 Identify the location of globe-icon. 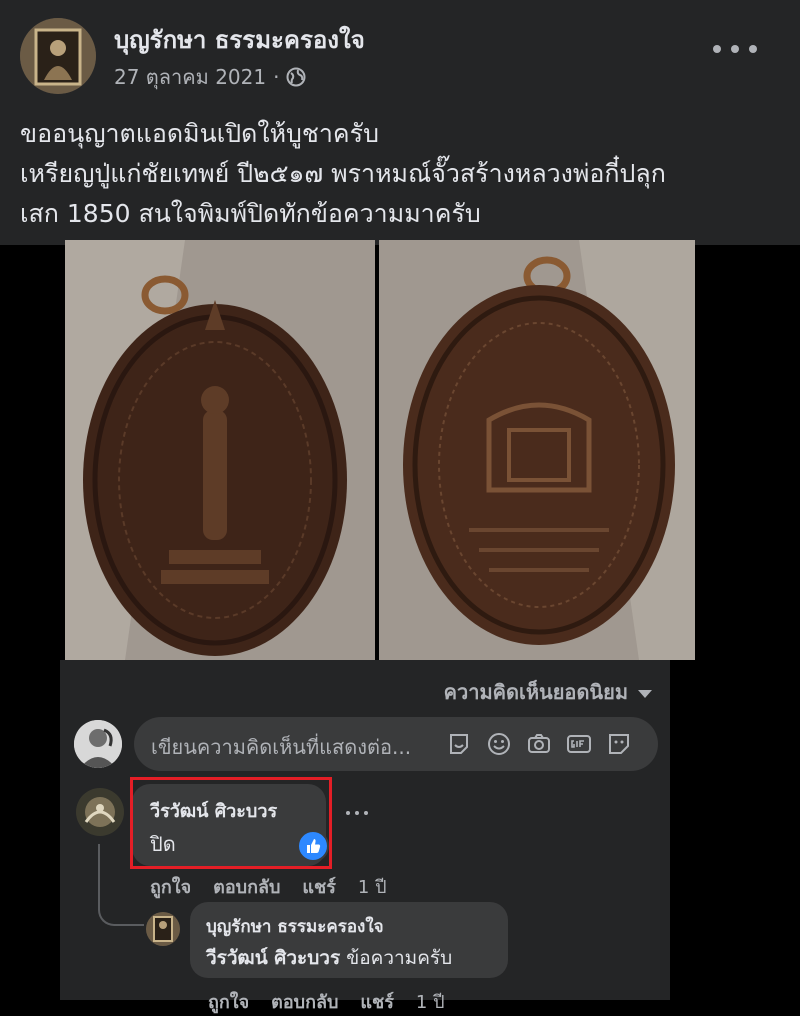
(296, 77).